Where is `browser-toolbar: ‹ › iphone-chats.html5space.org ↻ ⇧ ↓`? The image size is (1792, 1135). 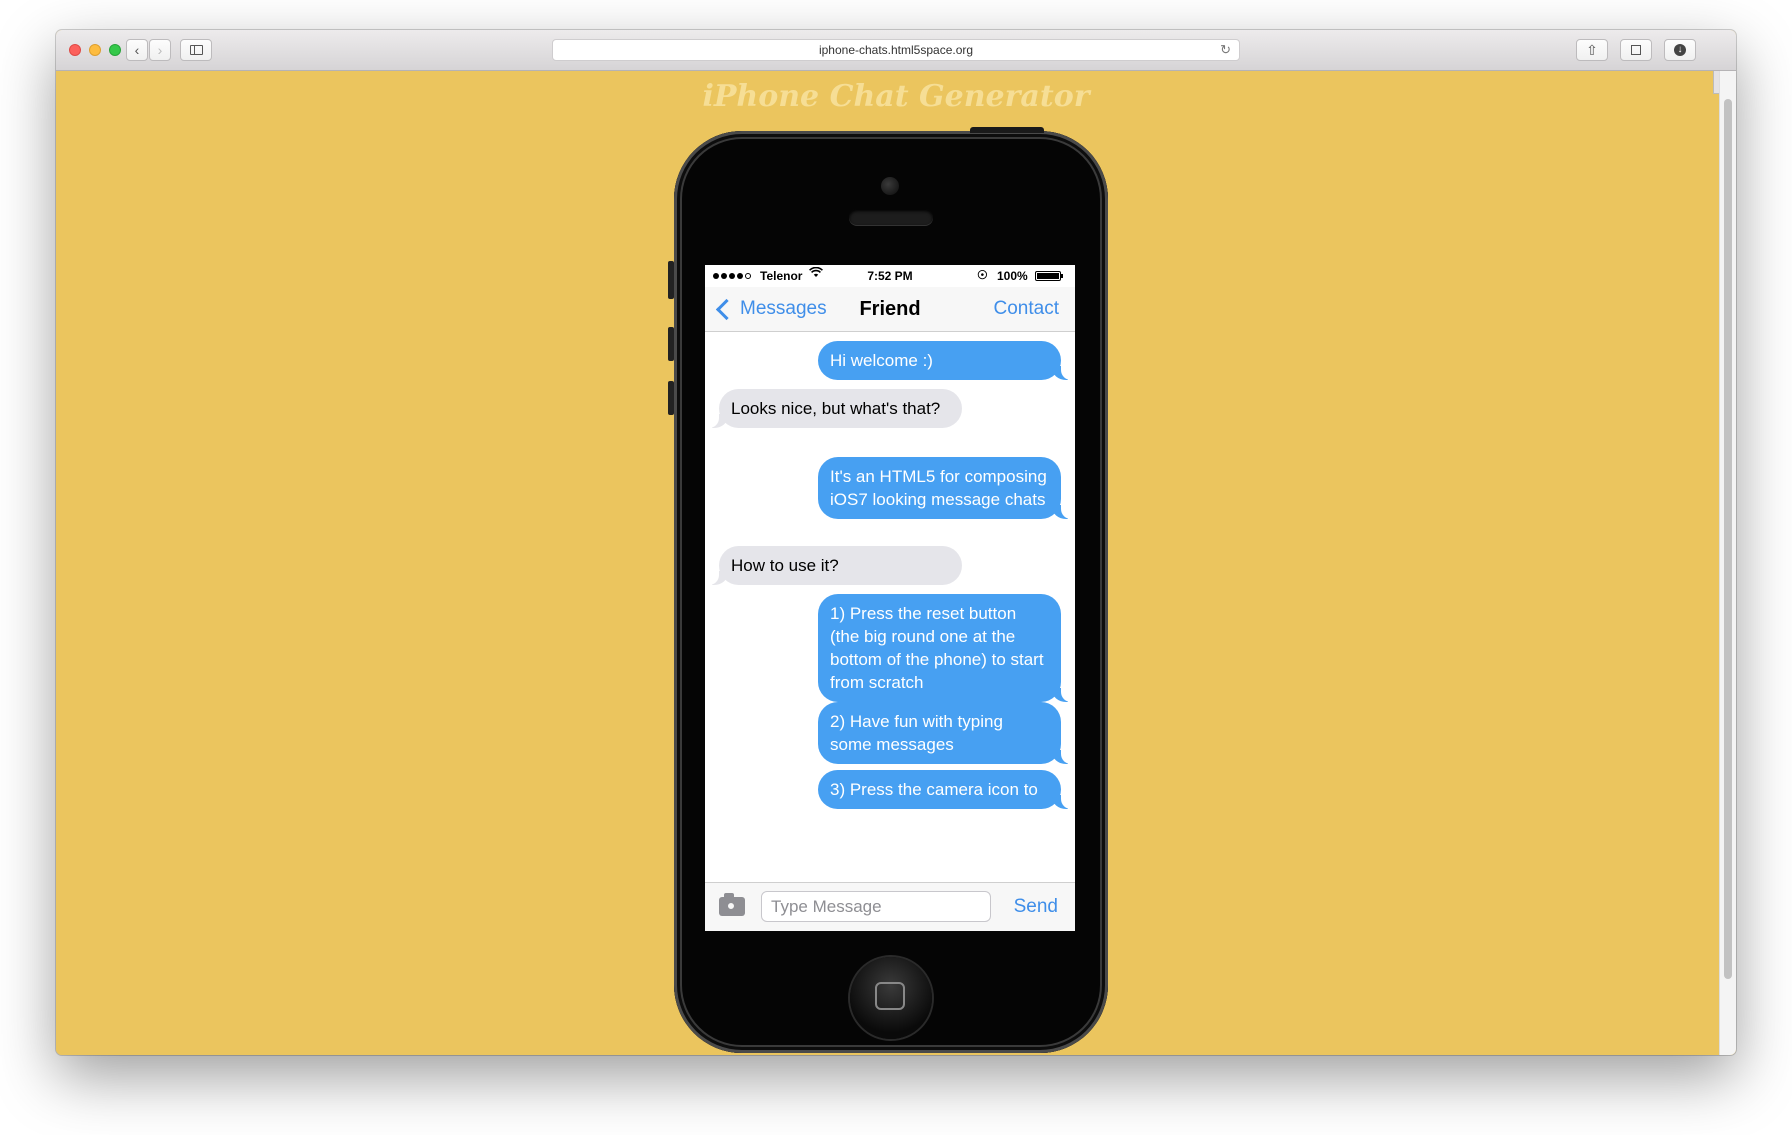
browser-toolbar: ‹ › iphone-chats.html5space.org ↻ ⇧ ↓ is located at coordinates (896, 50).